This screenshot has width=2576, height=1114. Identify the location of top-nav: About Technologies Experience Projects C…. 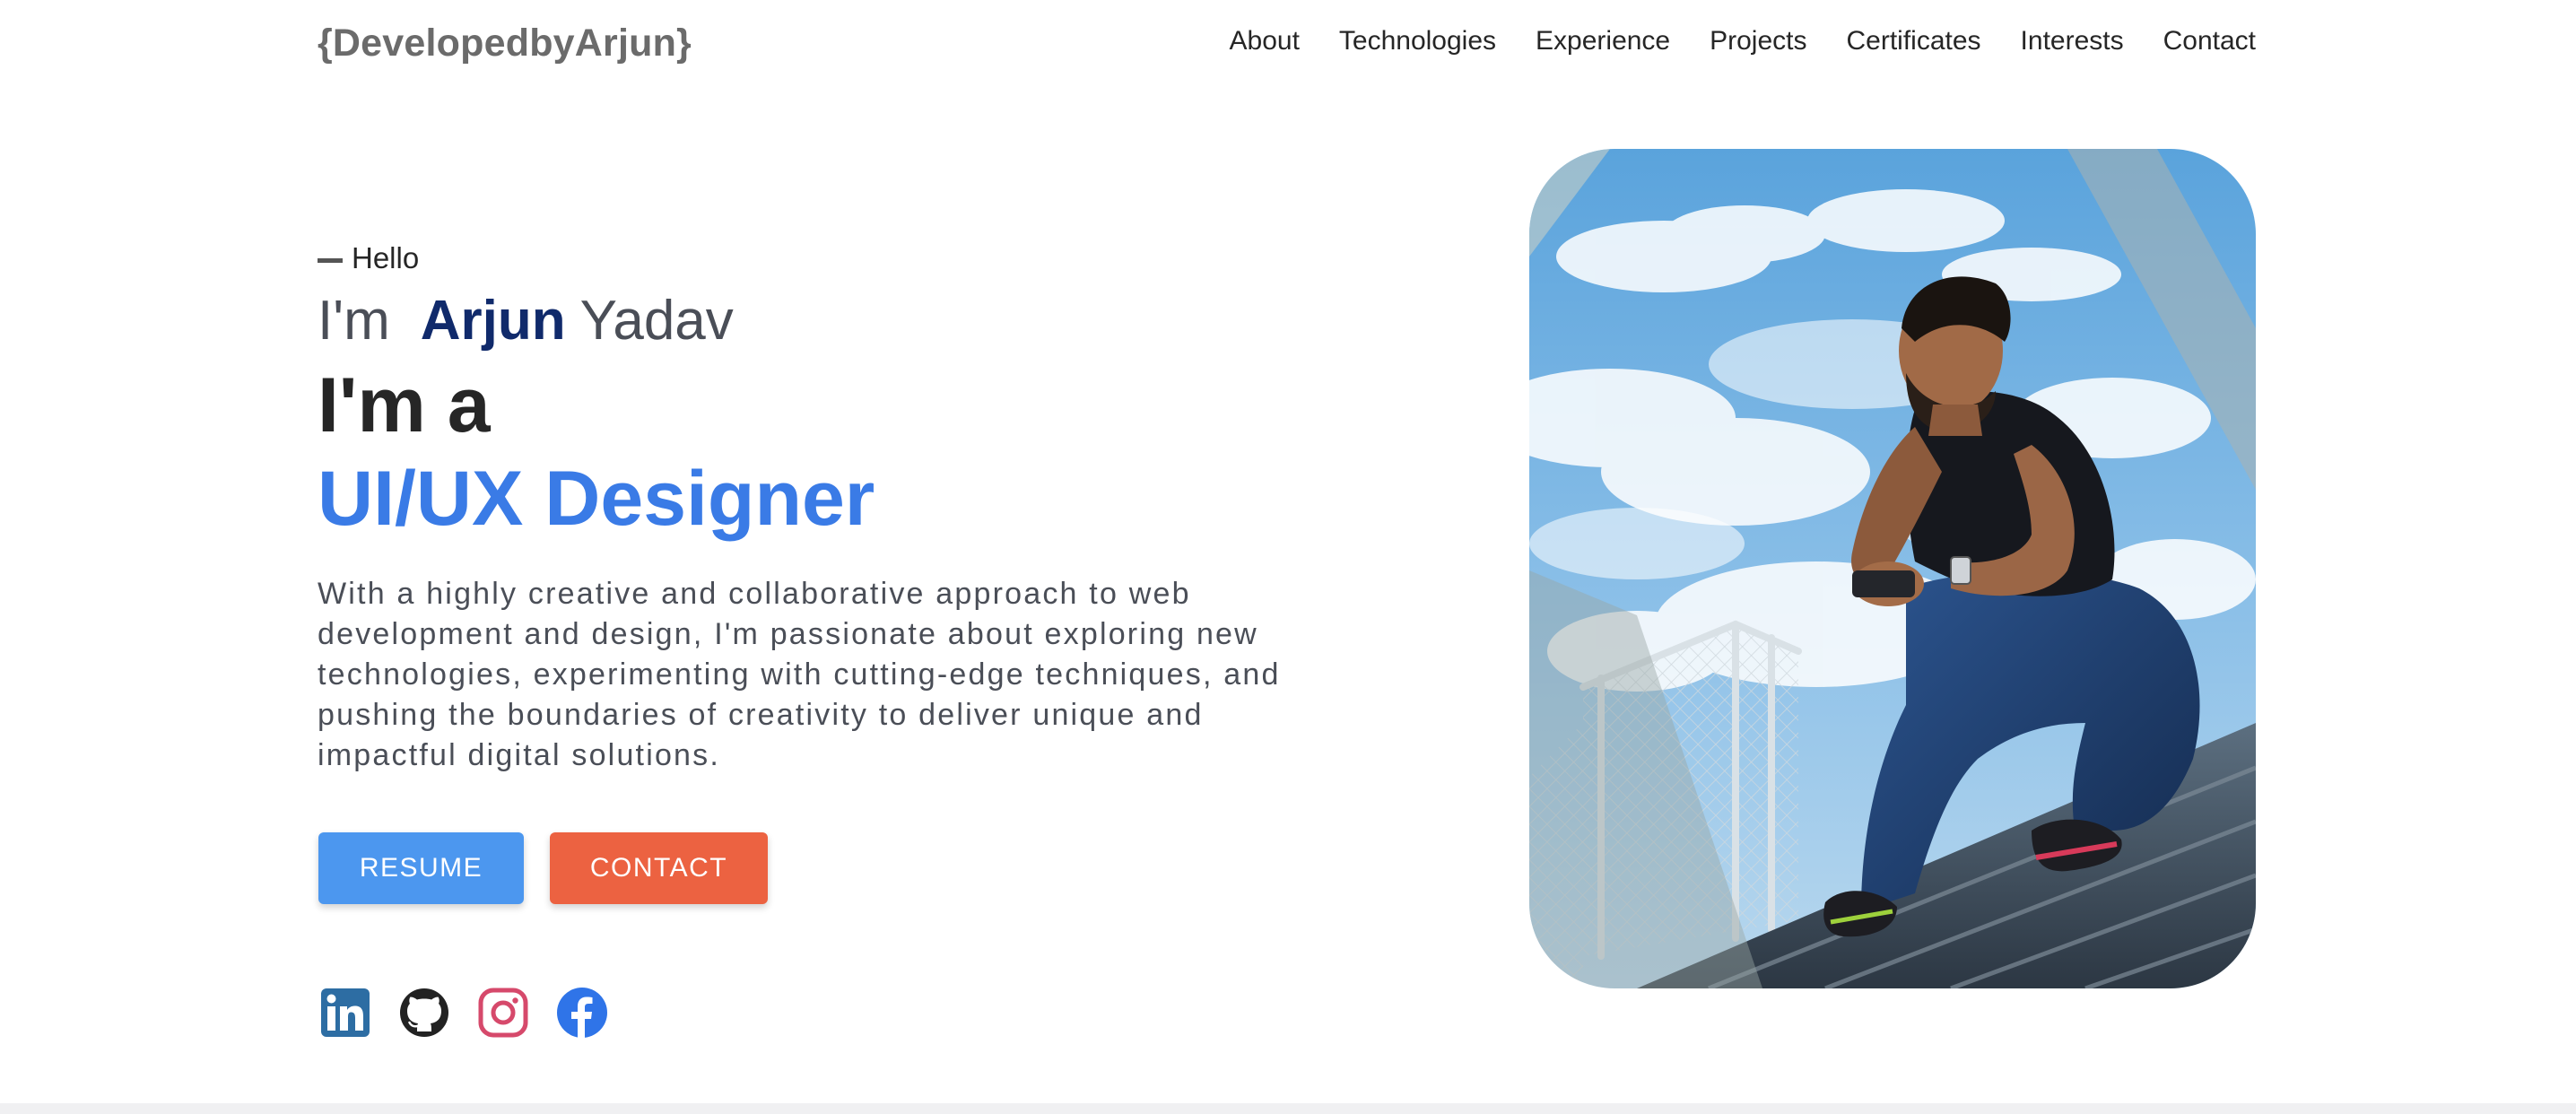
(1743, 41).